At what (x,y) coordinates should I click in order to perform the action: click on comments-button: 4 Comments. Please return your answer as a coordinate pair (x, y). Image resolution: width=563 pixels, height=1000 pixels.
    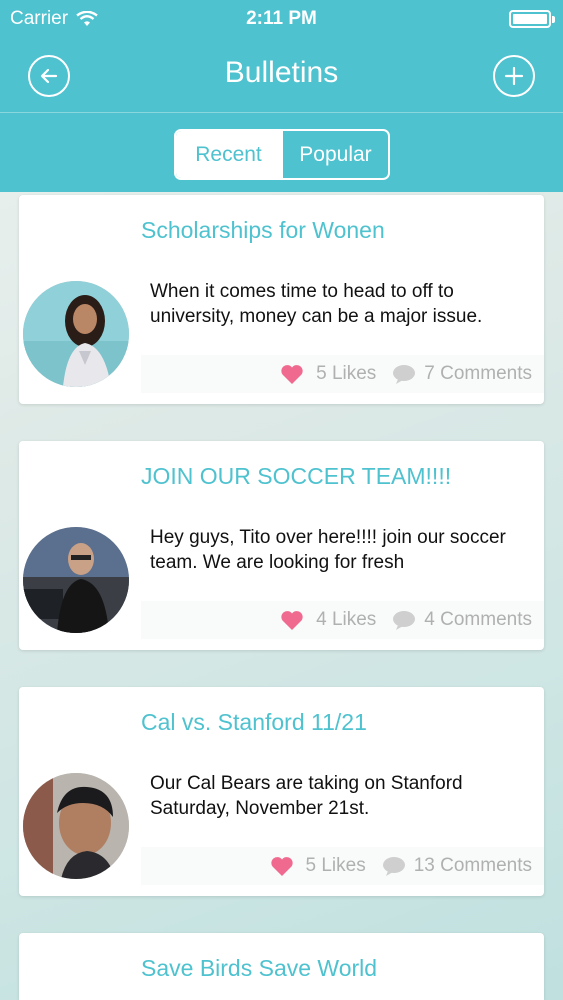
    Looking at the image, I should click on (462, 620).